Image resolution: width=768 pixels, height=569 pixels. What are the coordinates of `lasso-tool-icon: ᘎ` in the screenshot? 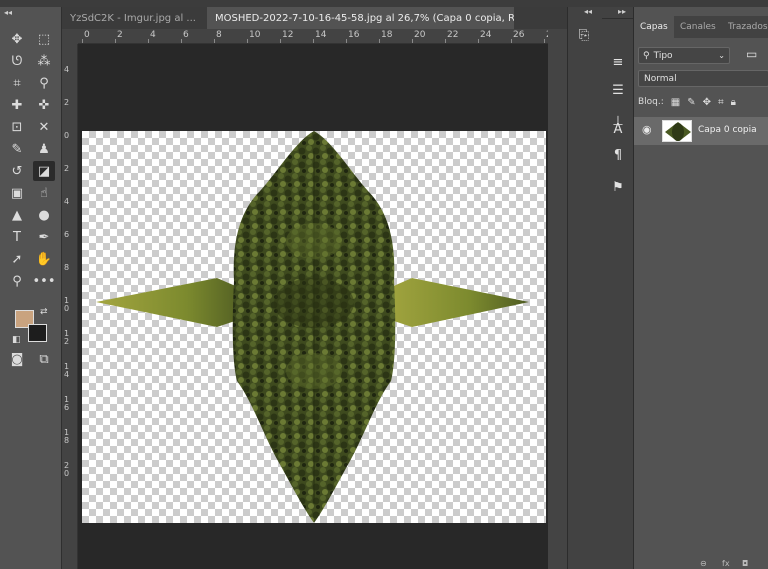 It's located at (17, 61).